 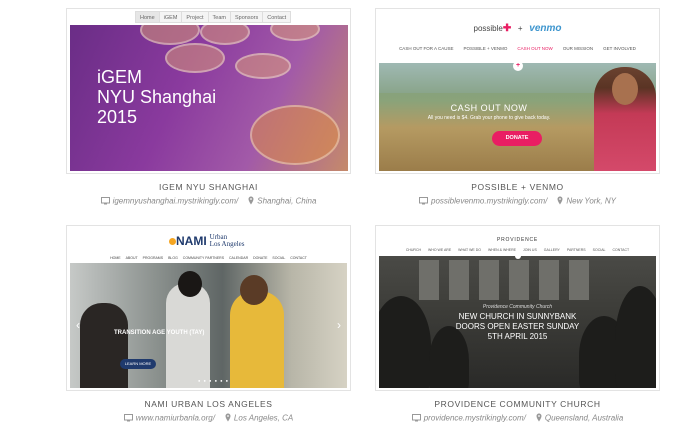 I want to click on preview-hero-small: Providence Community Church, so click(x=517, y=307).